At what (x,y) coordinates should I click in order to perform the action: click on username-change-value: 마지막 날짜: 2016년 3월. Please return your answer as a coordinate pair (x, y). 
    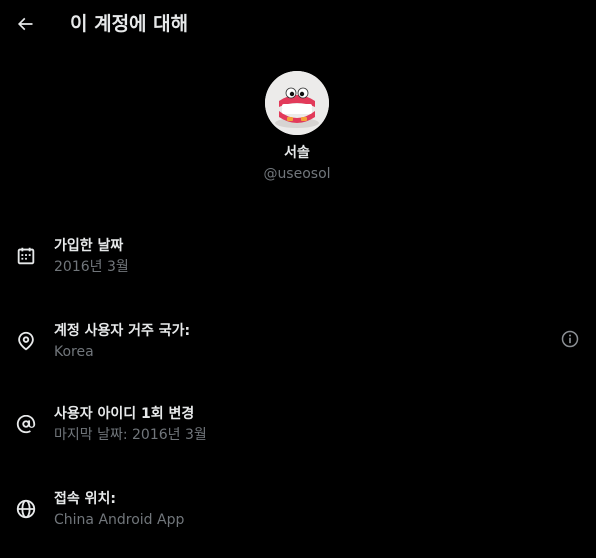
    Looking at the image, I should click on (130, 435).